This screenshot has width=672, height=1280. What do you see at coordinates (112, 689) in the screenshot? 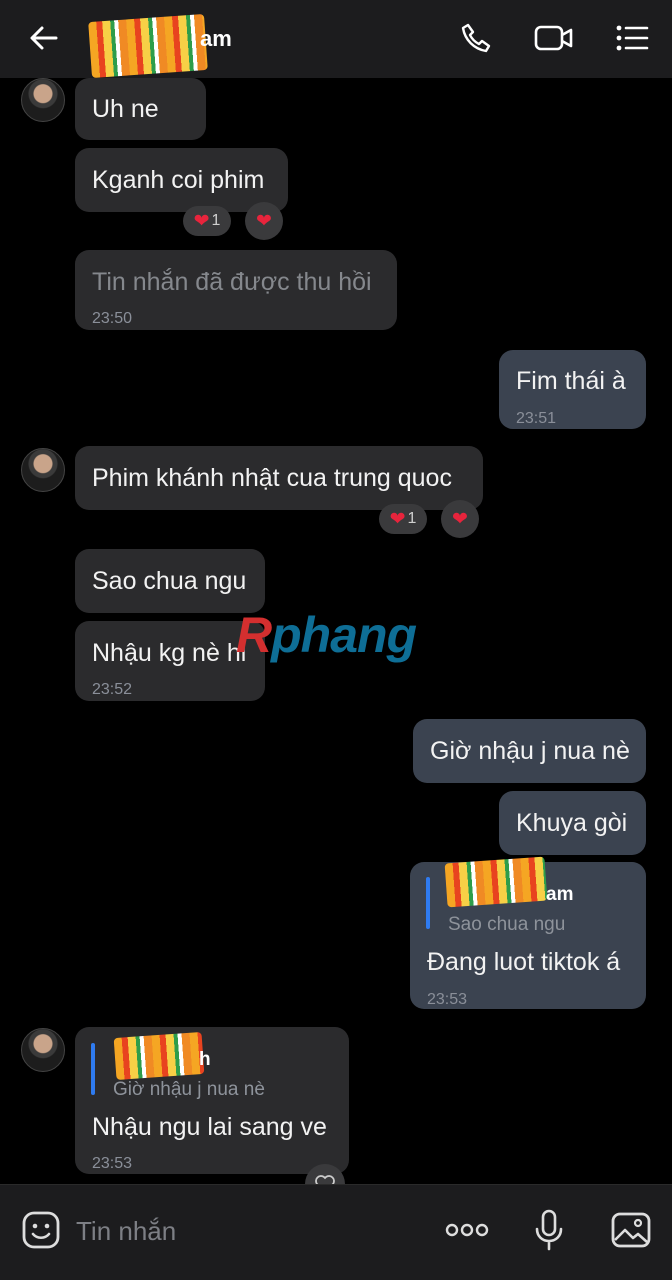
I see `message-time: 23:52` at bounding box center [112, 689].